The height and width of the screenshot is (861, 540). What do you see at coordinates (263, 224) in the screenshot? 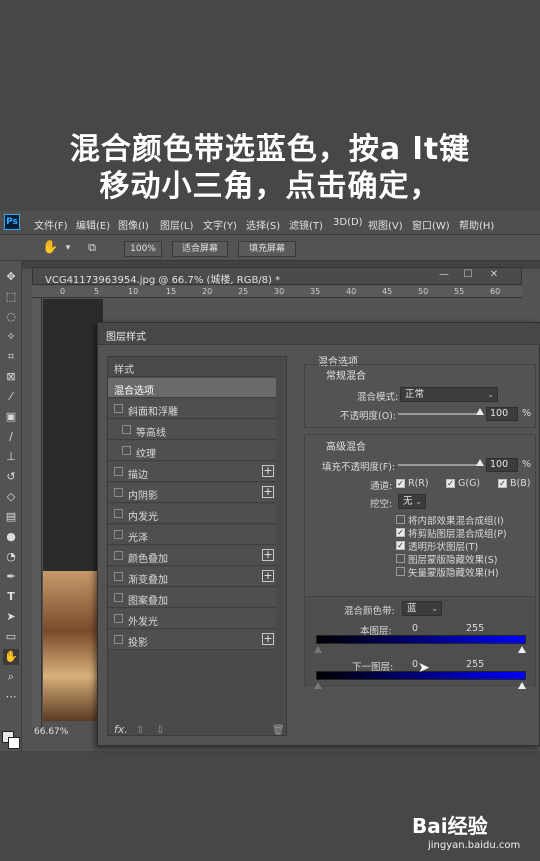
I see `menu-select: 选择(S)` at bounding box center [263, 224].